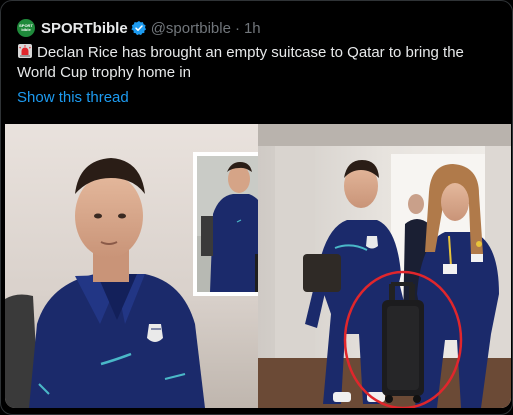 Image resolution: width=513 pixels, height=415 pixels. I want to click on avatar: SPORT bible, so click(26, 28).